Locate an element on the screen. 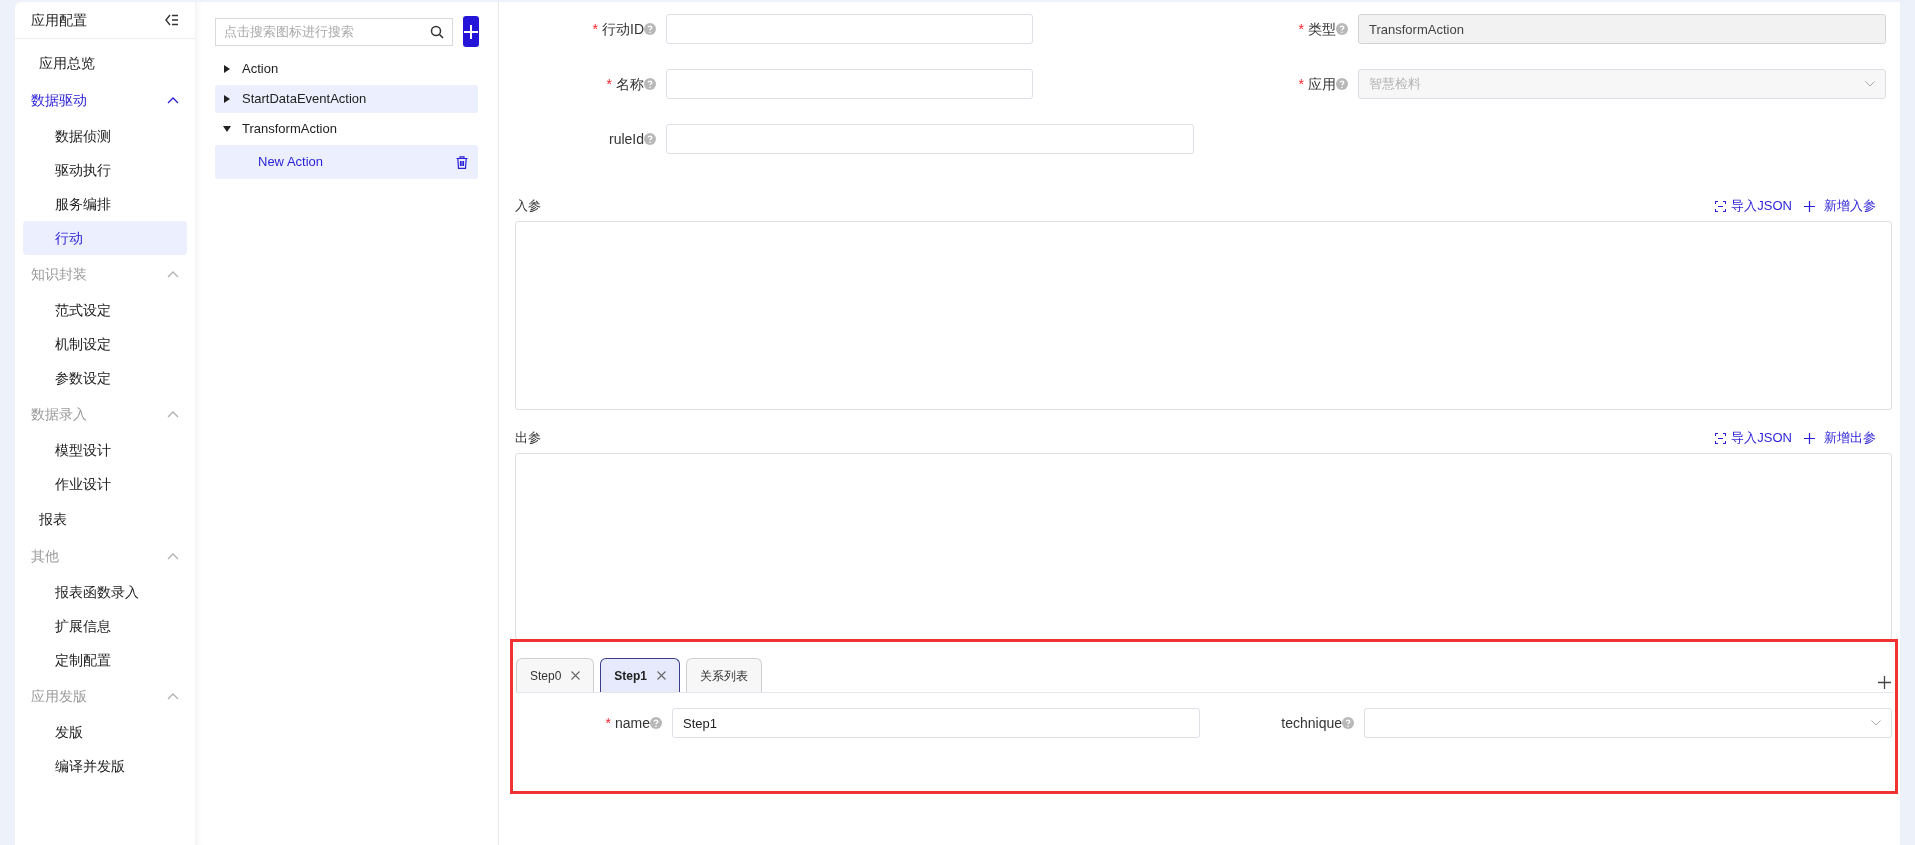  menu-item: 发版 is located at coordinates (105, 732).